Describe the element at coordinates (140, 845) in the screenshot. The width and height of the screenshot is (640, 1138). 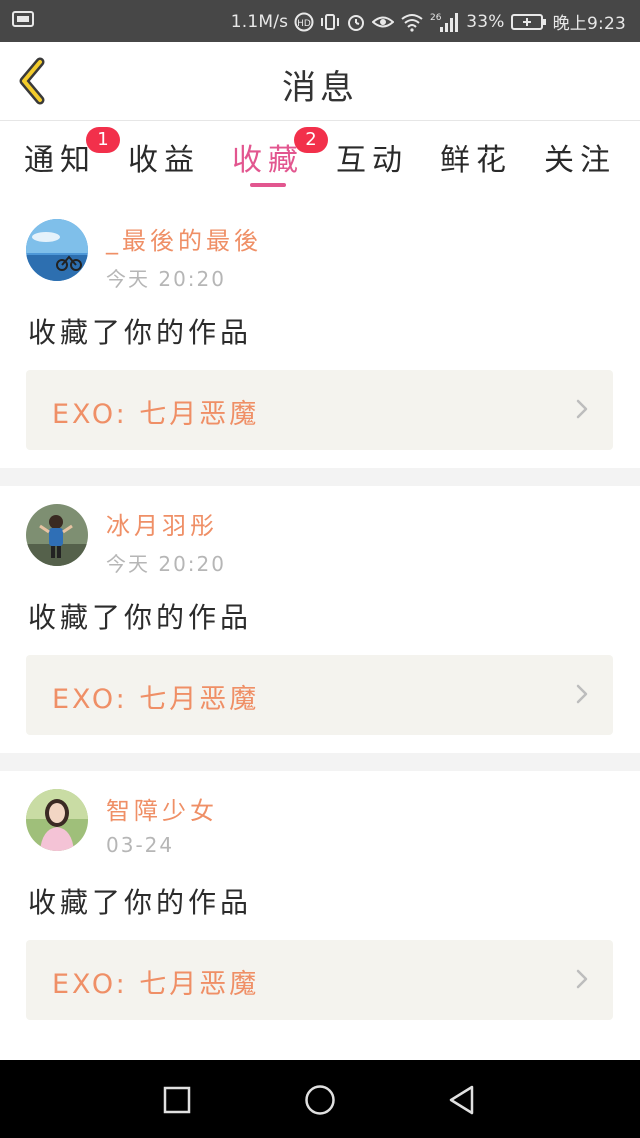
I see `timestamp: 03-24` at that location.